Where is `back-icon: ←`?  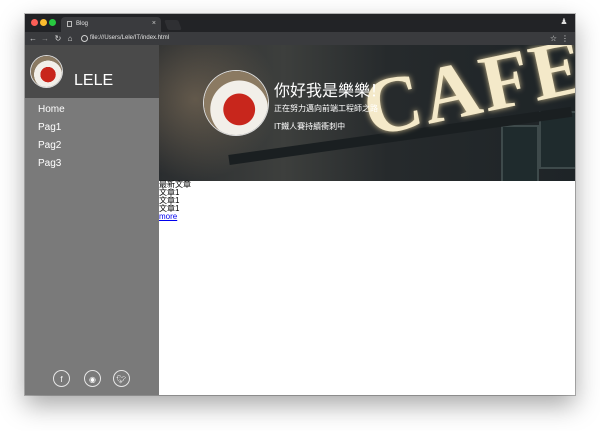 back-icon: ← is located at coordinates (33, 38).